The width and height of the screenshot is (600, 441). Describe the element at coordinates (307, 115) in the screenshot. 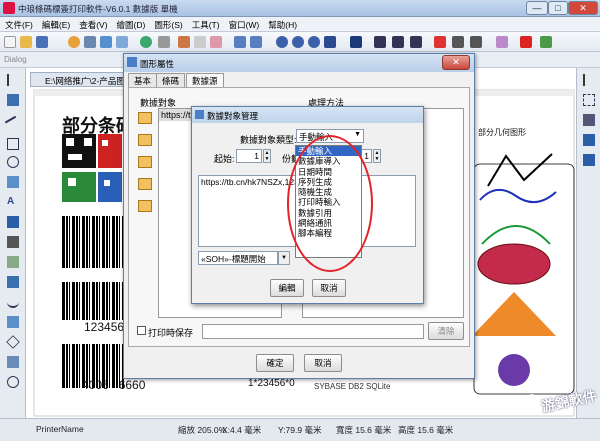

I see `data-dialog-title-bar: 數據對象管理` at that location.